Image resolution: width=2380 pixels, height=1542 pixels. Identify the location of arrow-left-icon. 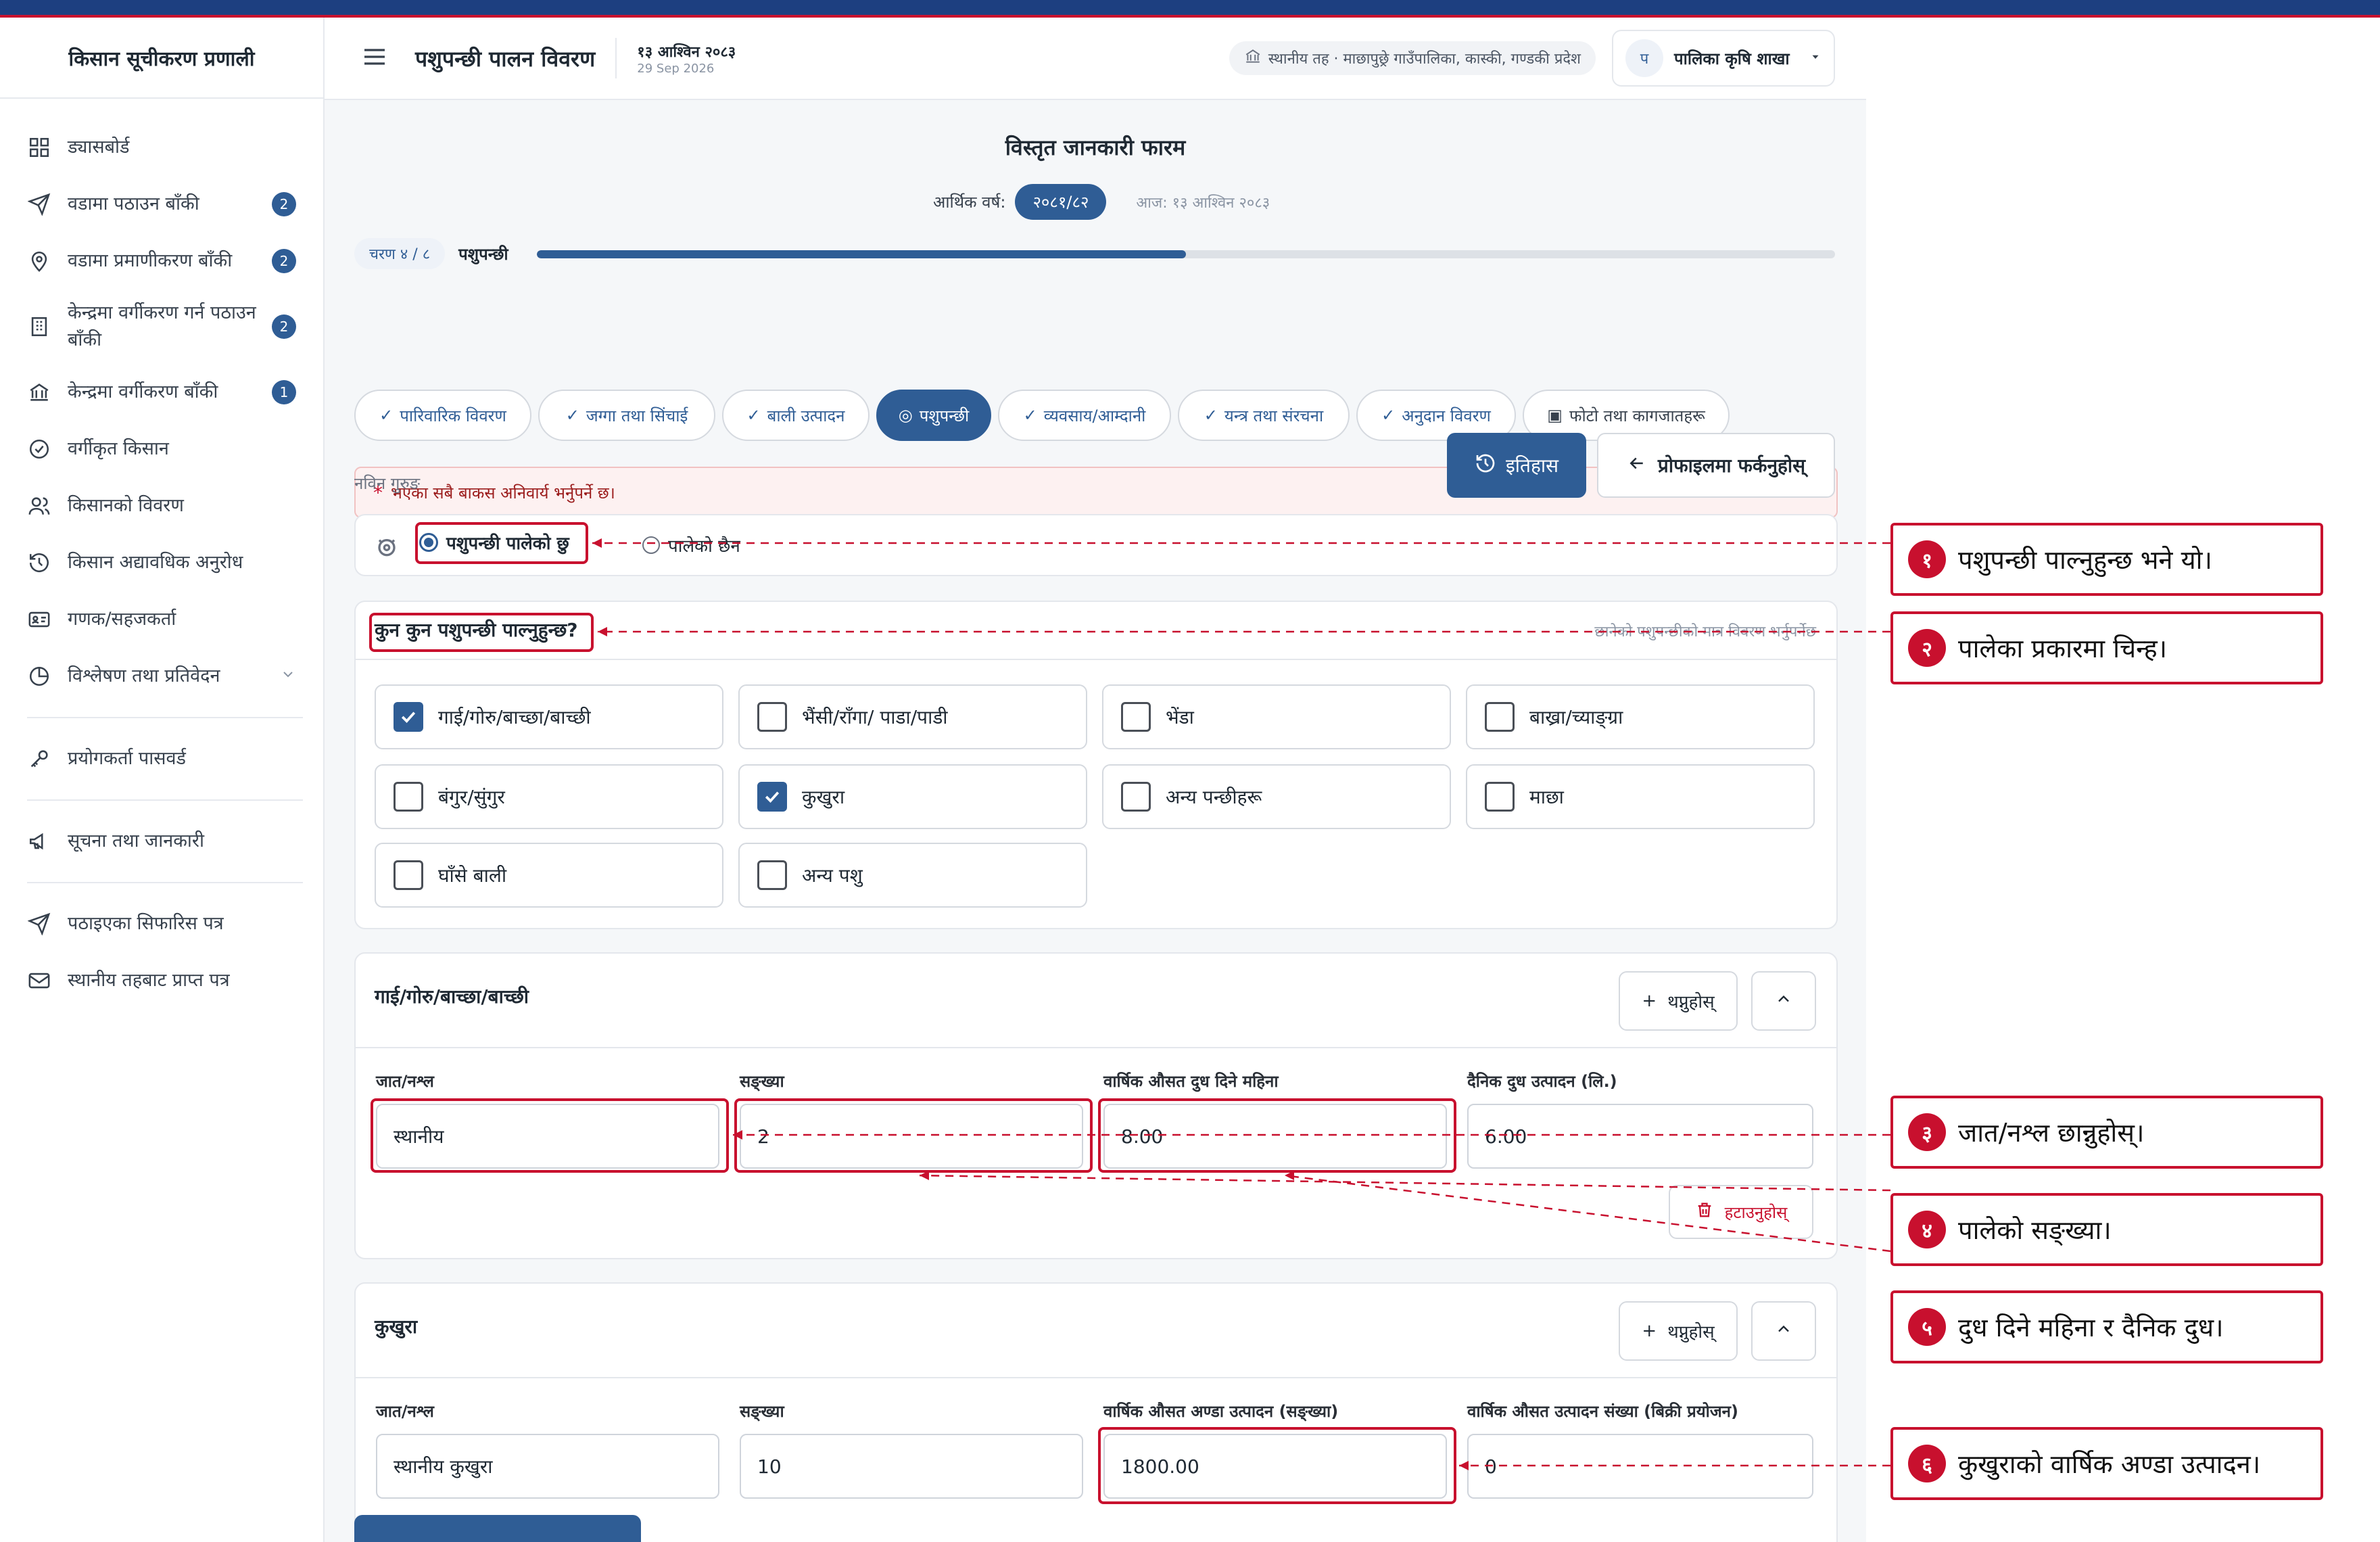
(1637, 465).